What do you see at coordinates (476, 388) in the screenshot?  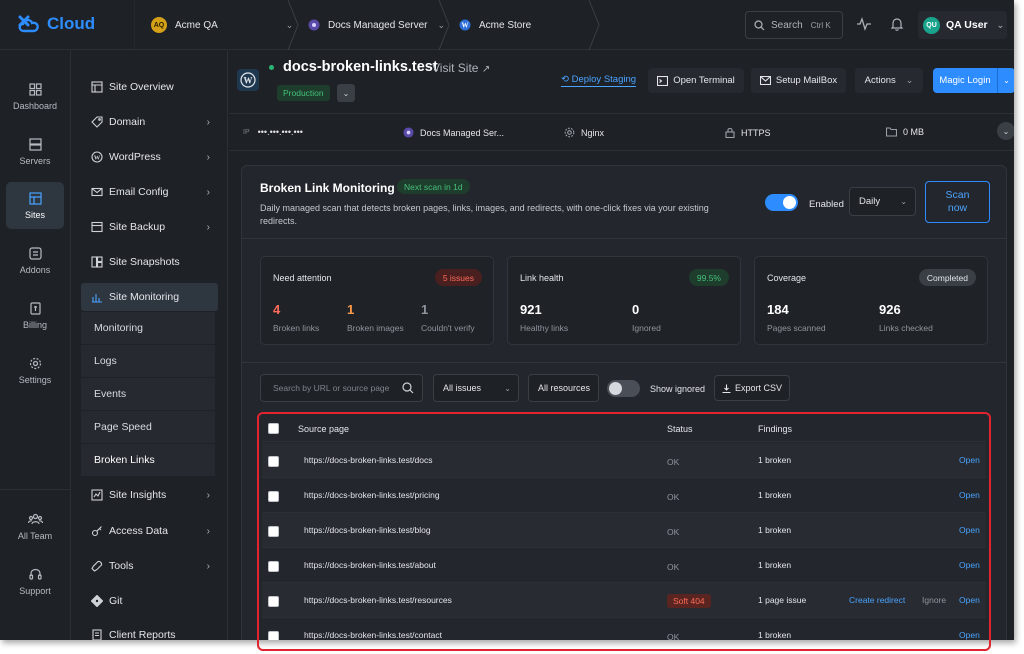 I see `issues-filter: All issues ⌄` at bounding box center [476, 388].